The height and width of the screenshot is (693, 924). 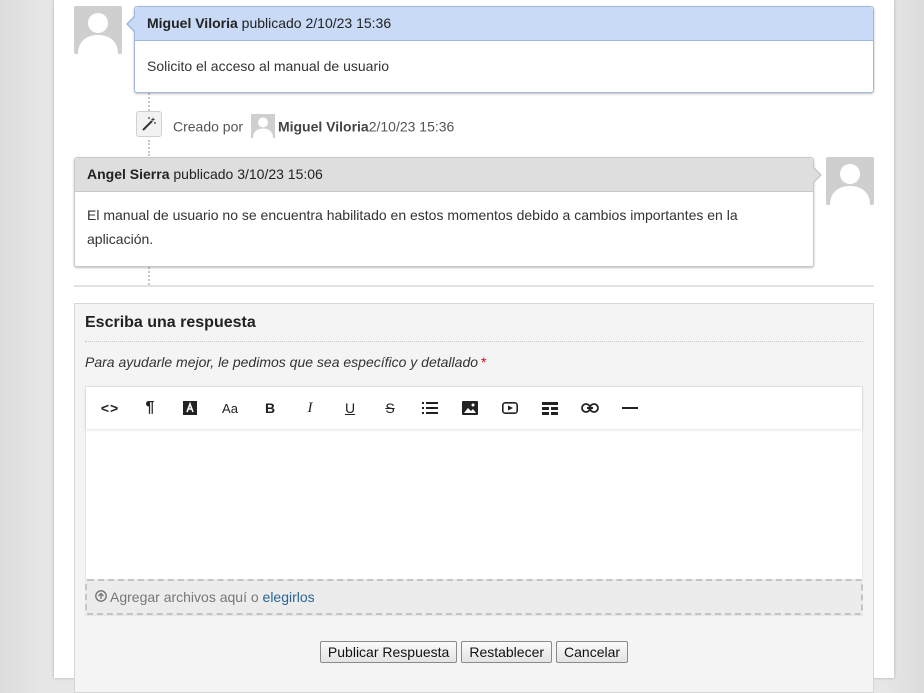 I want to click on image-icon, so click(x=470, y=408).